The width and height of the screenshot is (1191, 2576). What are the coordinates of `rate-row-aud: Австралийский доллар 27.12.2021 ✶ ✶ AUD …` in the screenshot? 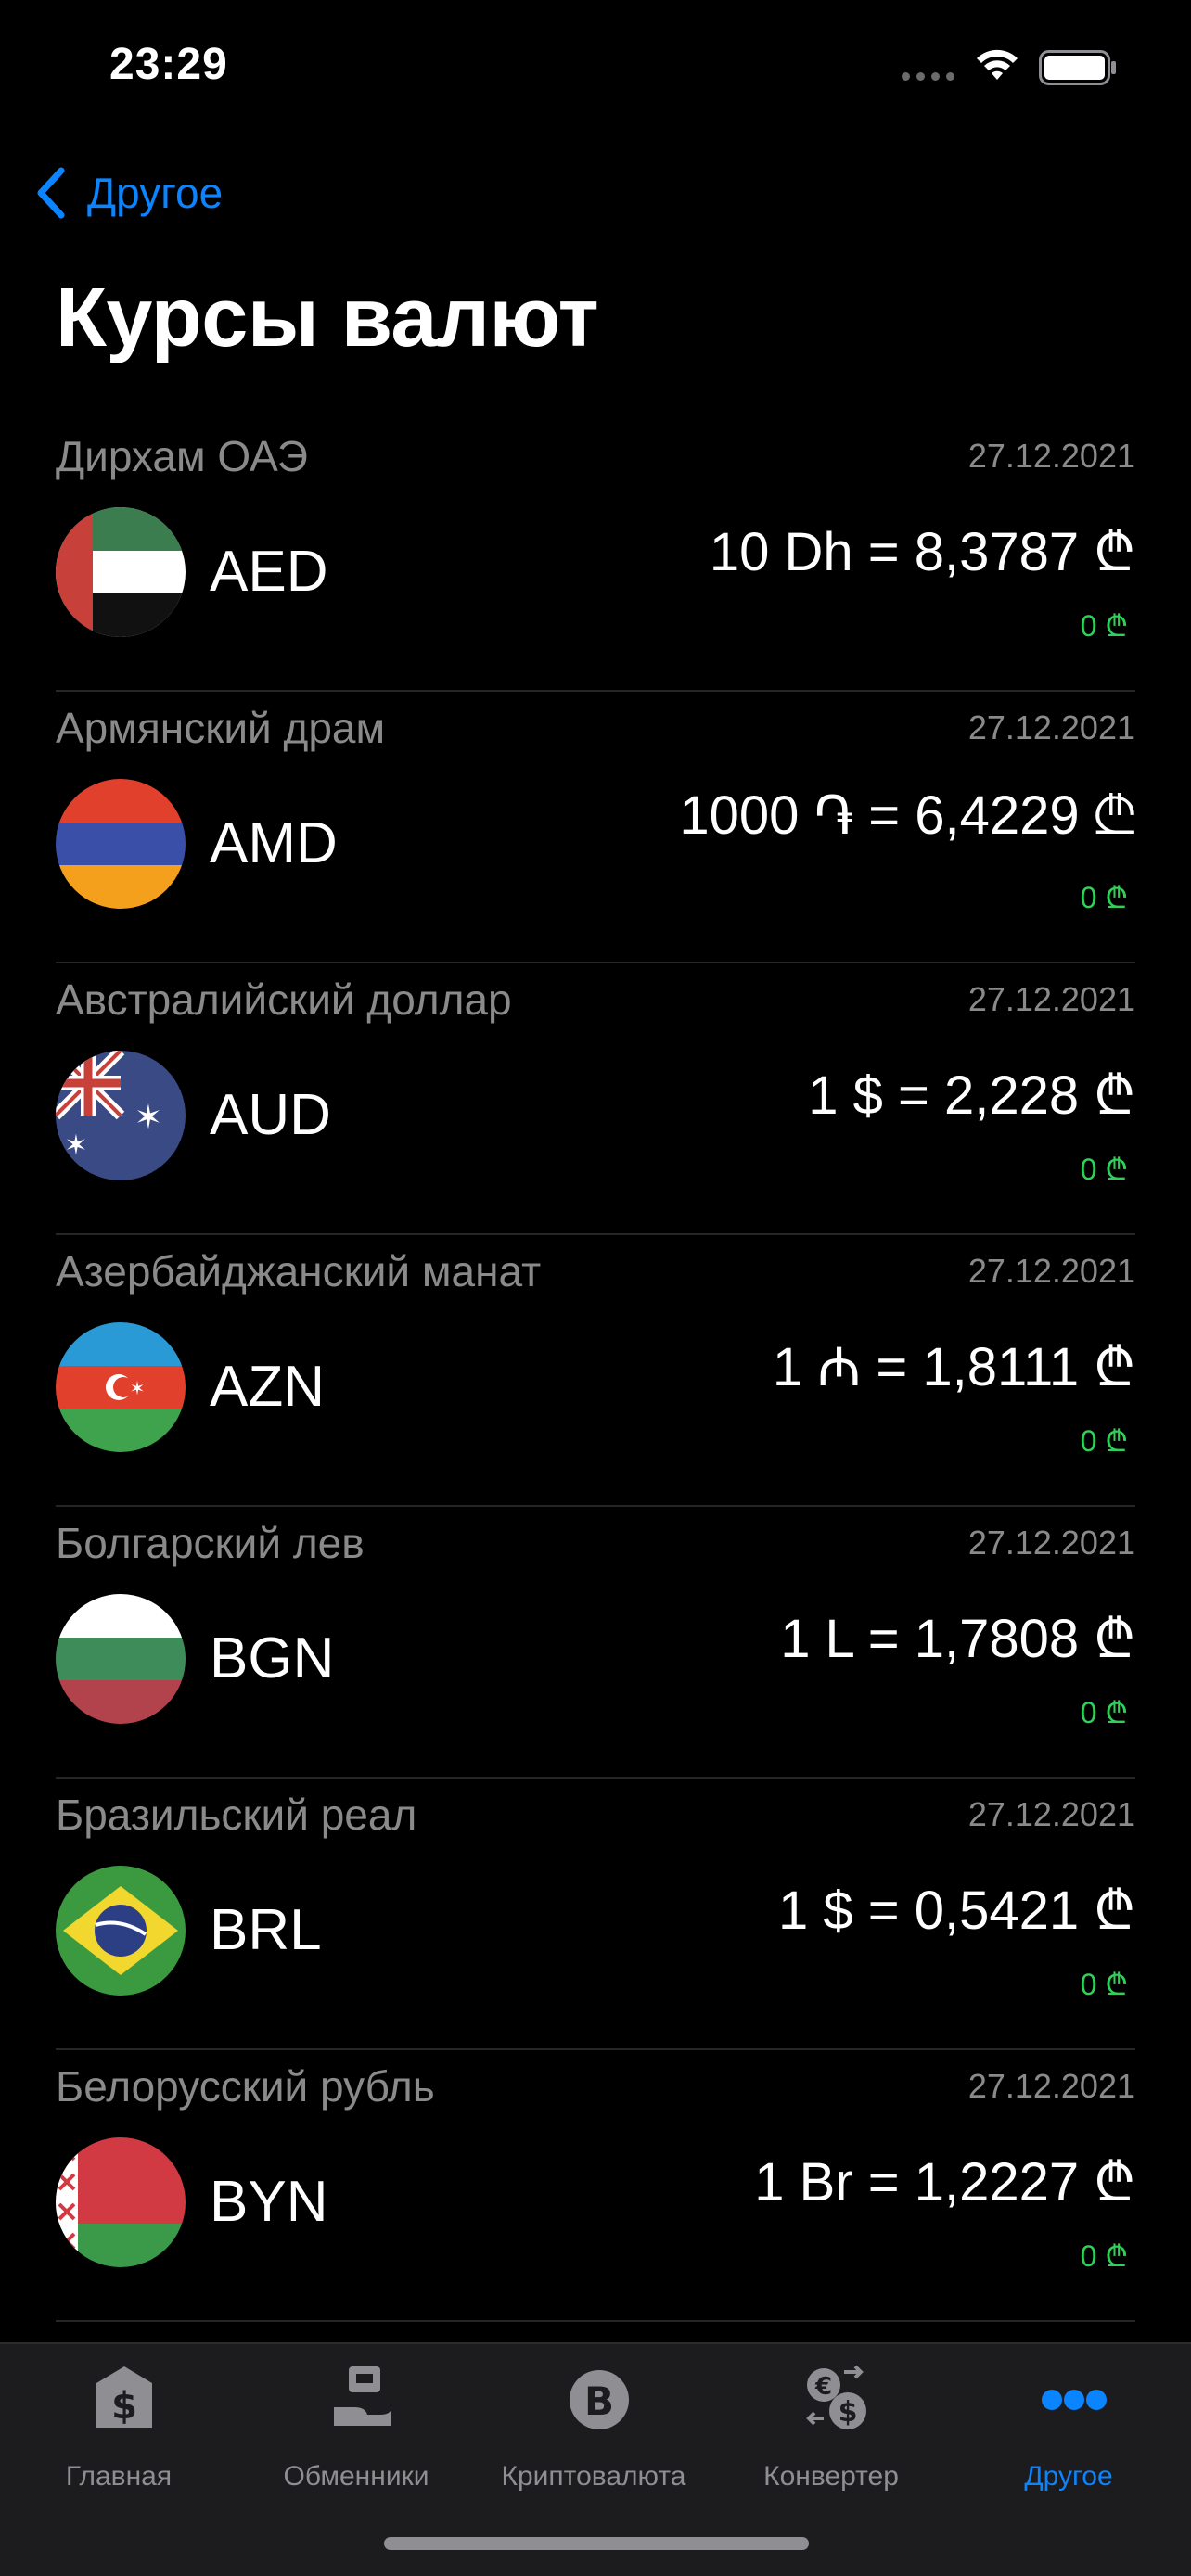 It's located at (595, 1099).